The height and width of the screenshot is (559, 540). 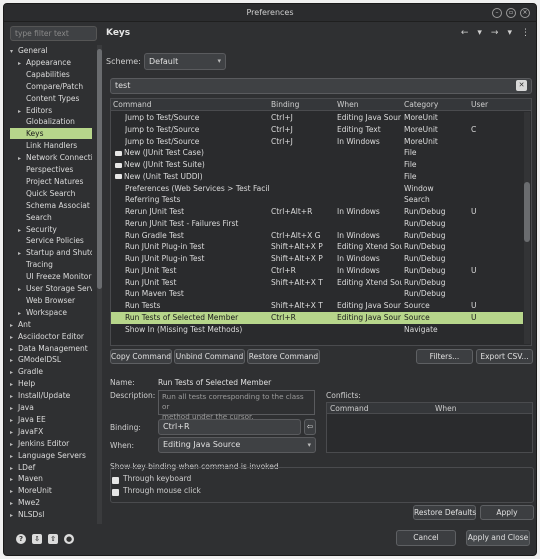 I want to click on back-menu-icon: ▾, so click(x=479, y=33).